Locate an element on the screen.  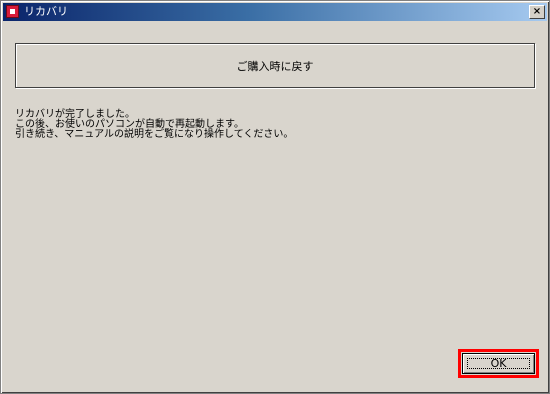
app-icon is located at coordinates (12, 11).